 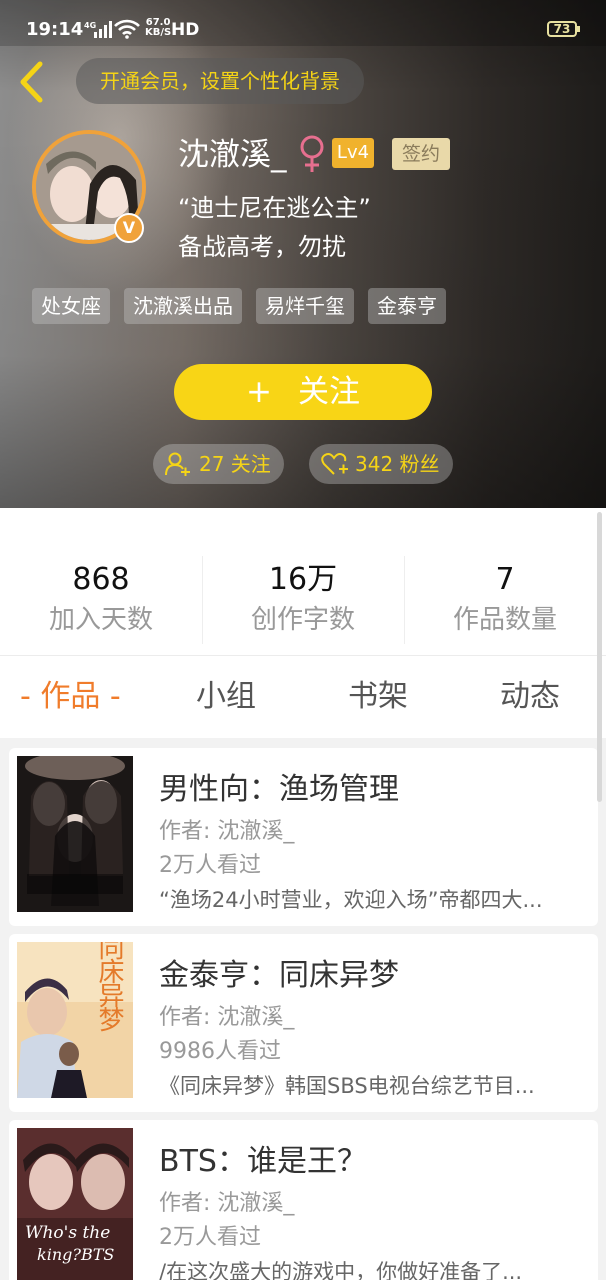 I want to click on scrollbar, so click(x=599, y=657).